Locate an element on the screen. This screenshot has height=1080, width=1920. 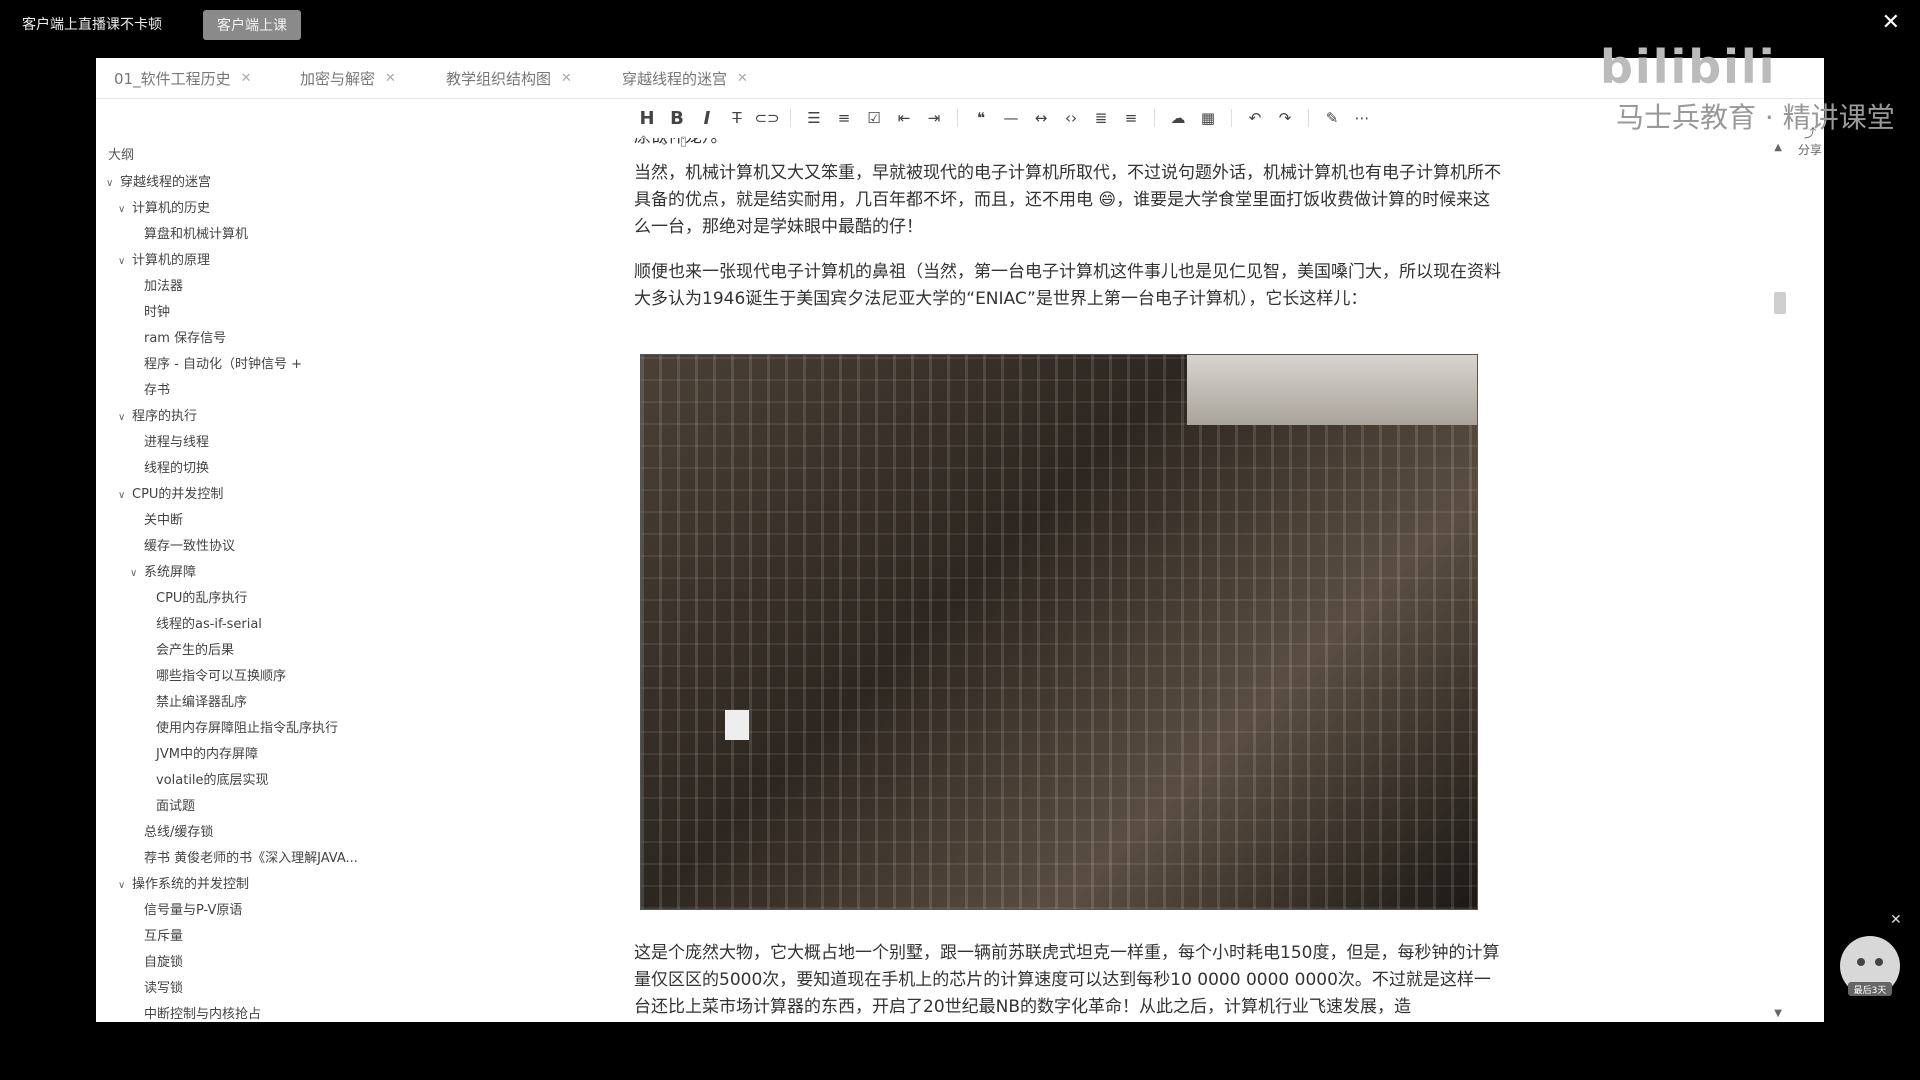
outline-item: ∨ 程序的执行 is located at coordinates (232, 417).